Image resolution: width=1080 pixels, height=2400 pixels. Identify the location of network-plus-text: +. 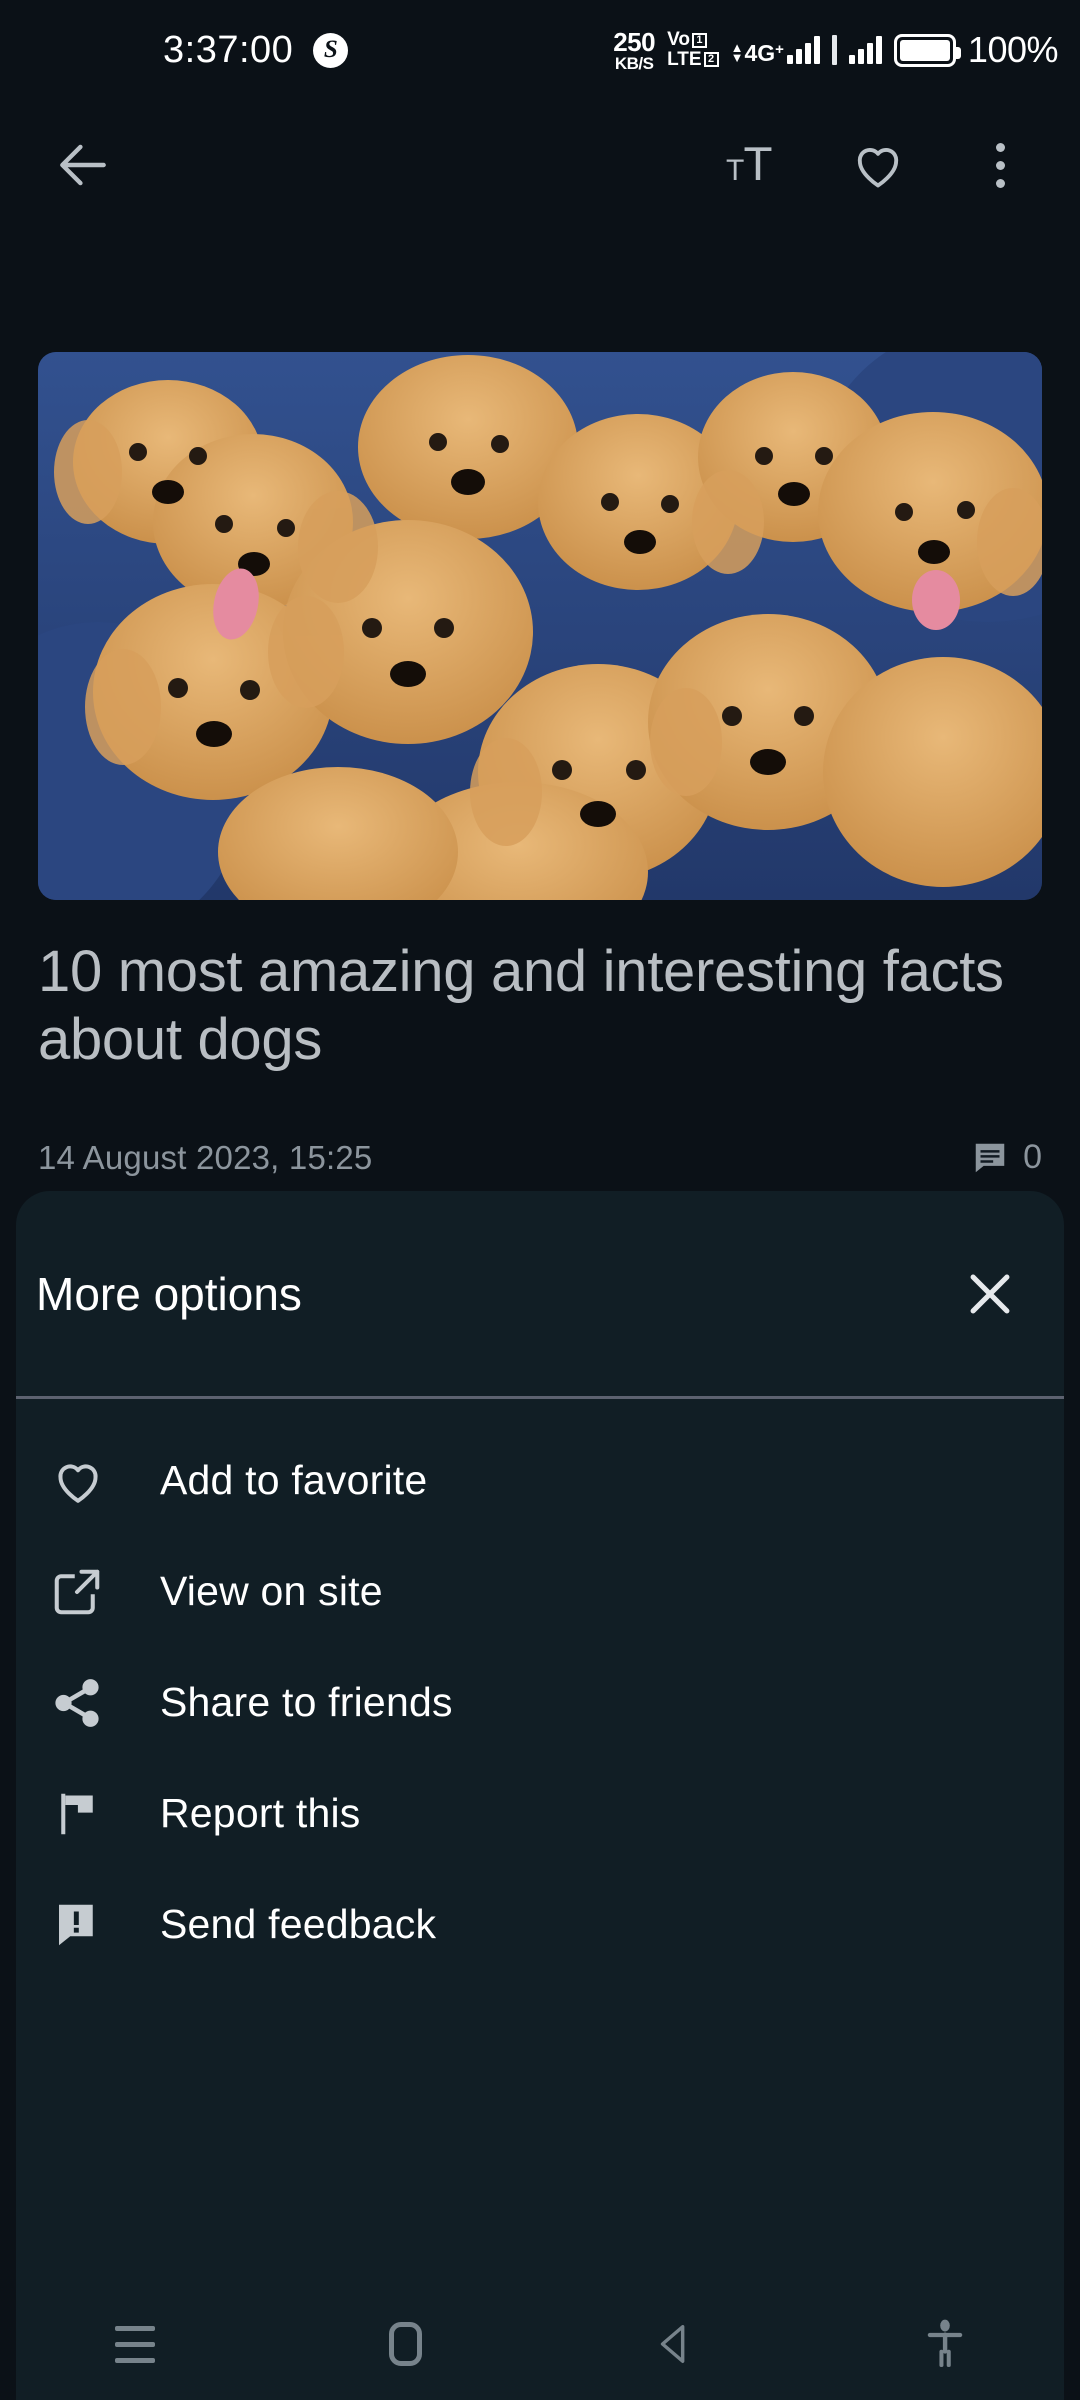
(779, 50).